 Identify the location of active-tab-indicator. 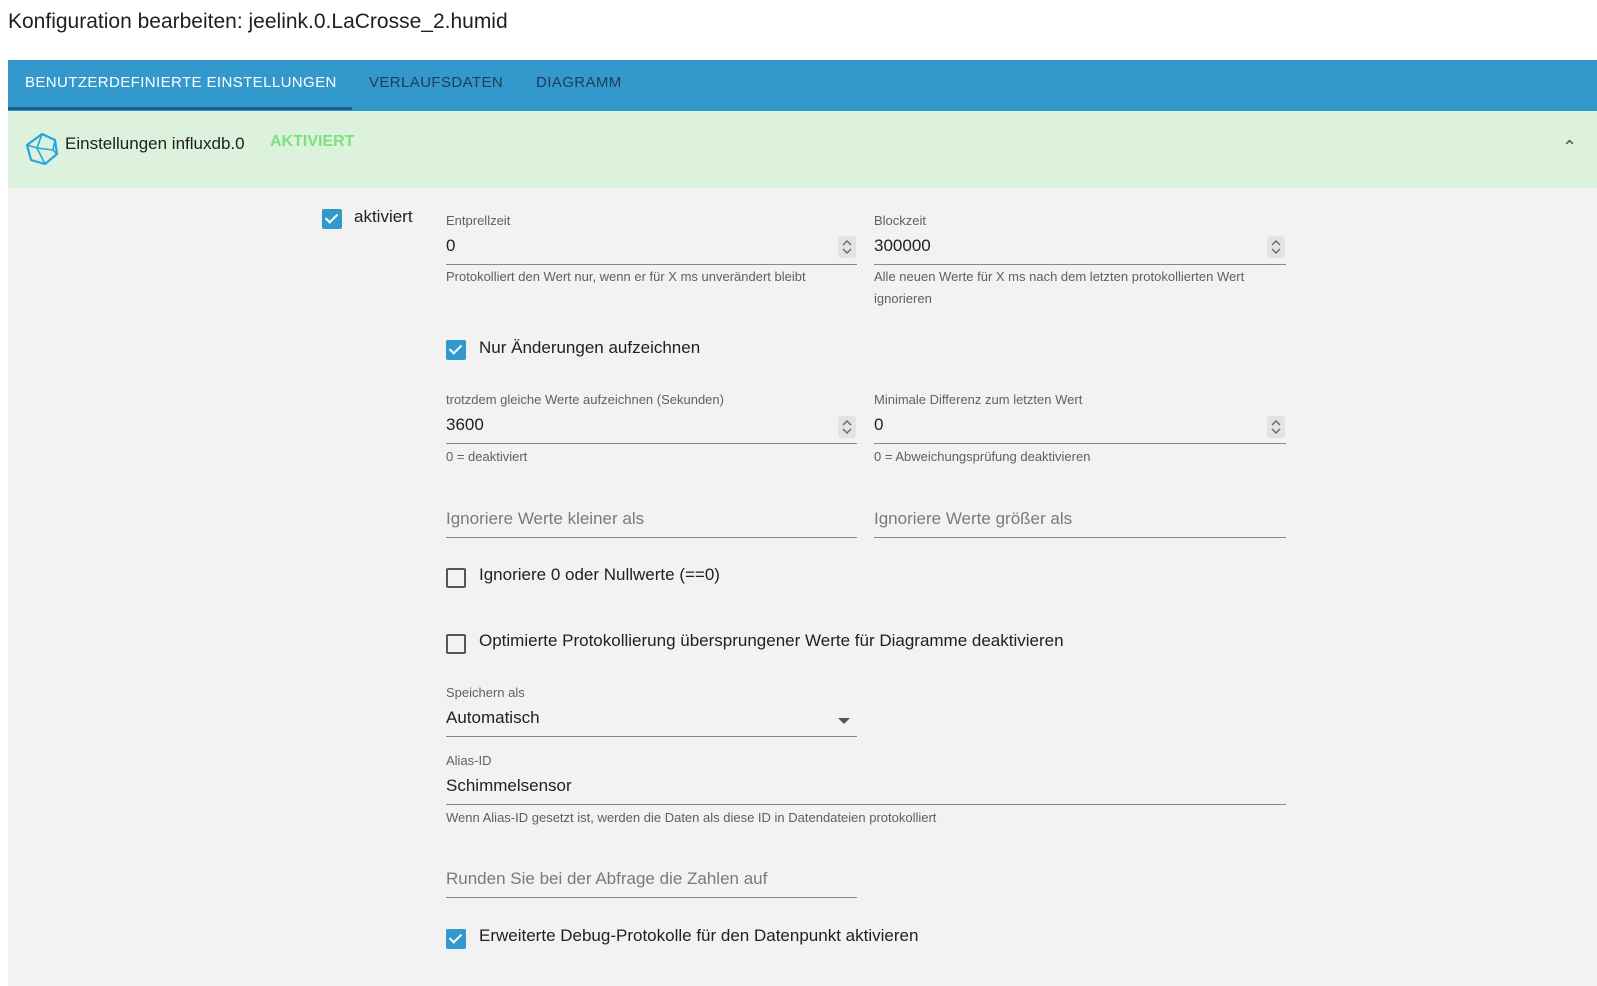
(180, 108).